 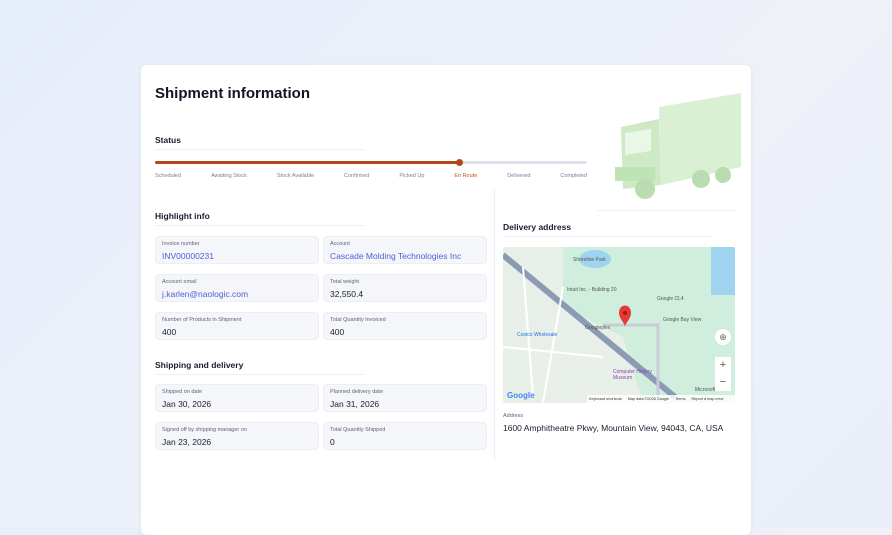 What do you see at coordinates (307, 162) in the screenshot?
I see `status-progress-fill` at bounding box center [307, 162].